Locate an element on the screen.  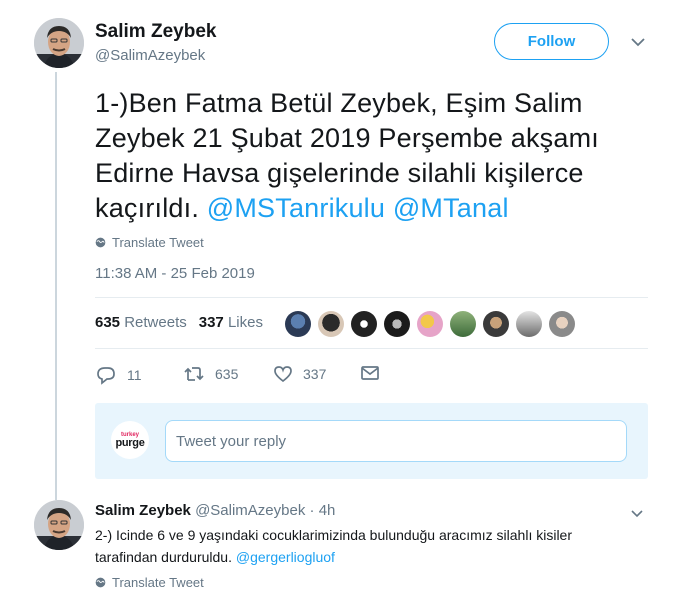
message-icon is located at coordinates (370, 373).